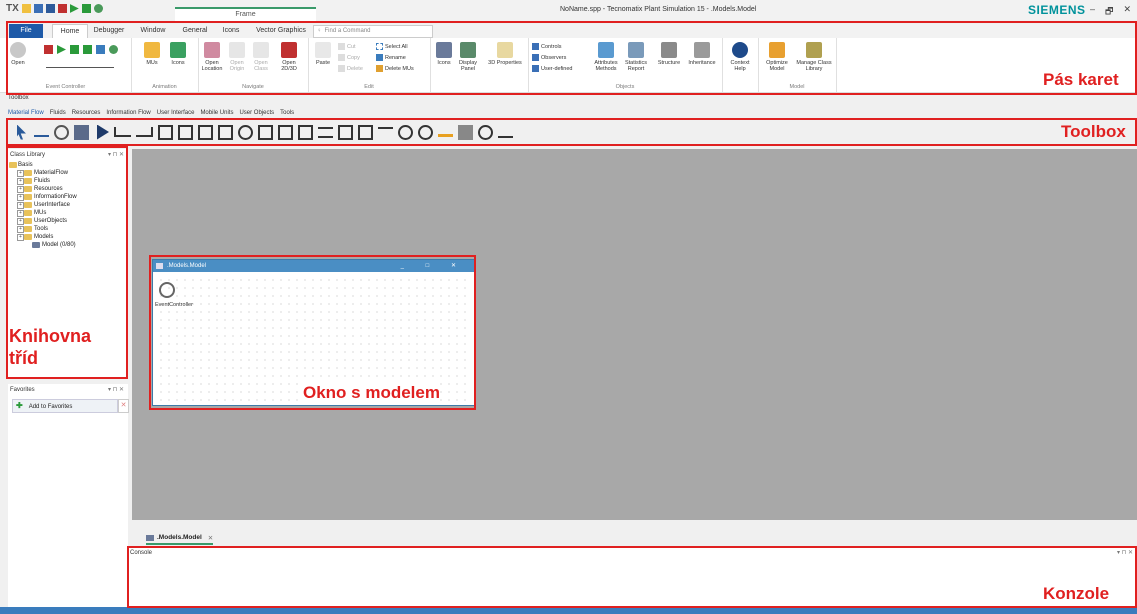 The image size is (1137, 614). What do you see at coordinates (68, 390) in the screenshot?
I see `favorites-header: Favorites ▾ ⊓ ✕` at bounding box center [68, 390].